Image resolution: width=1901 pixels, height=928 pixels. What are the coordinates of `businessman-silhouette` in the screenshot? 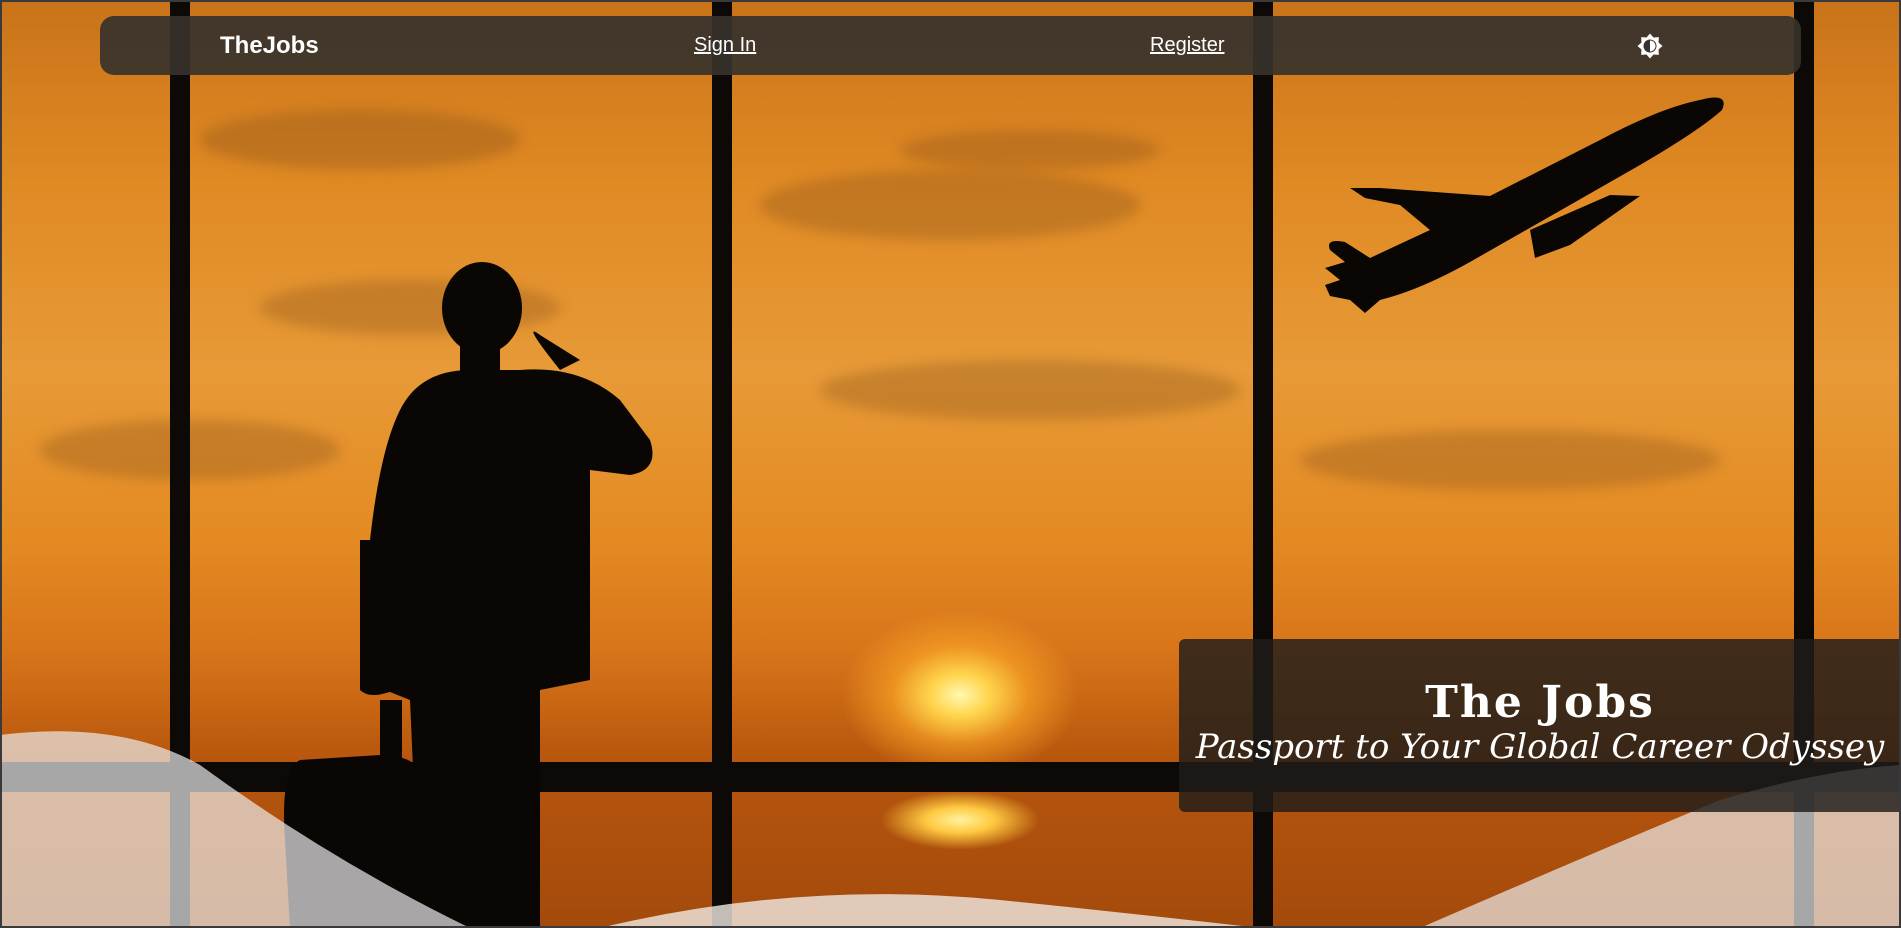 It's located at (468, 595).